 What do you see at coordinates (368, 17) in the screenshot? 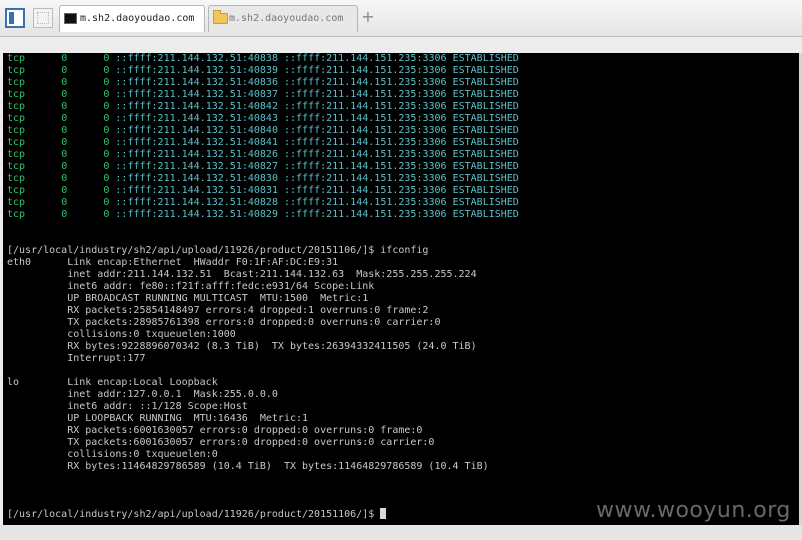
I see `new-tab-button: +` at bounding box center [368, 17].